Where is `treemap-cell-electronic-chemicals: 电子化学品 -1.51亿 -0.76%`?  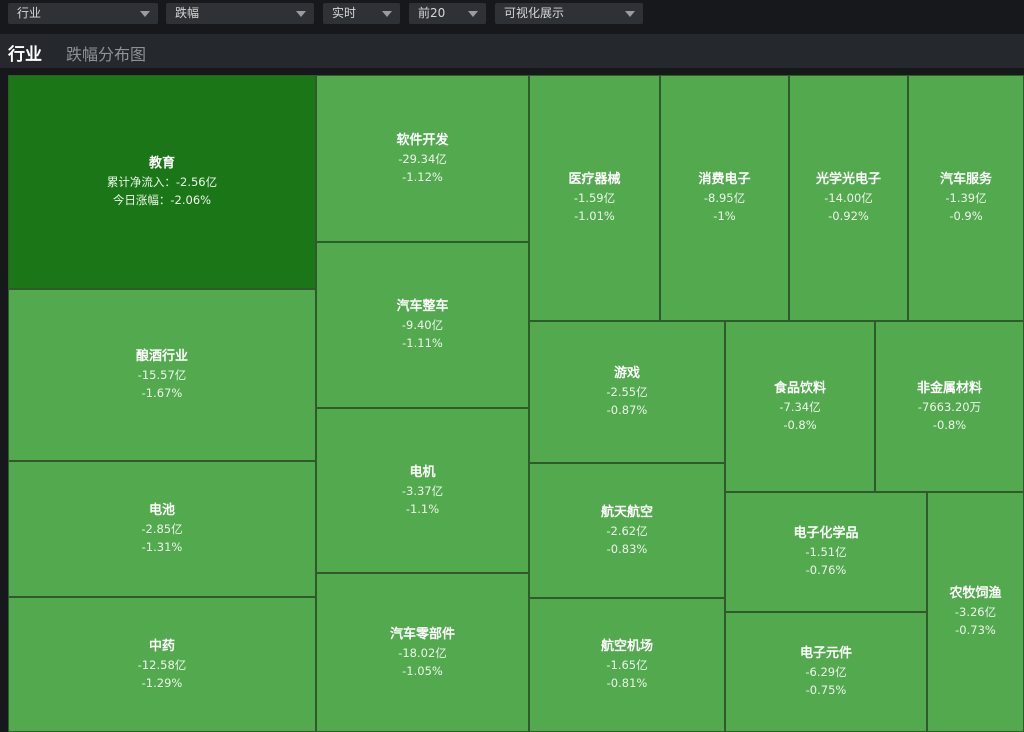 treemap-cell-electronic-chemicals: 电子化学品 -1.51亿 -0.76% is located at coordinates (826, 552).